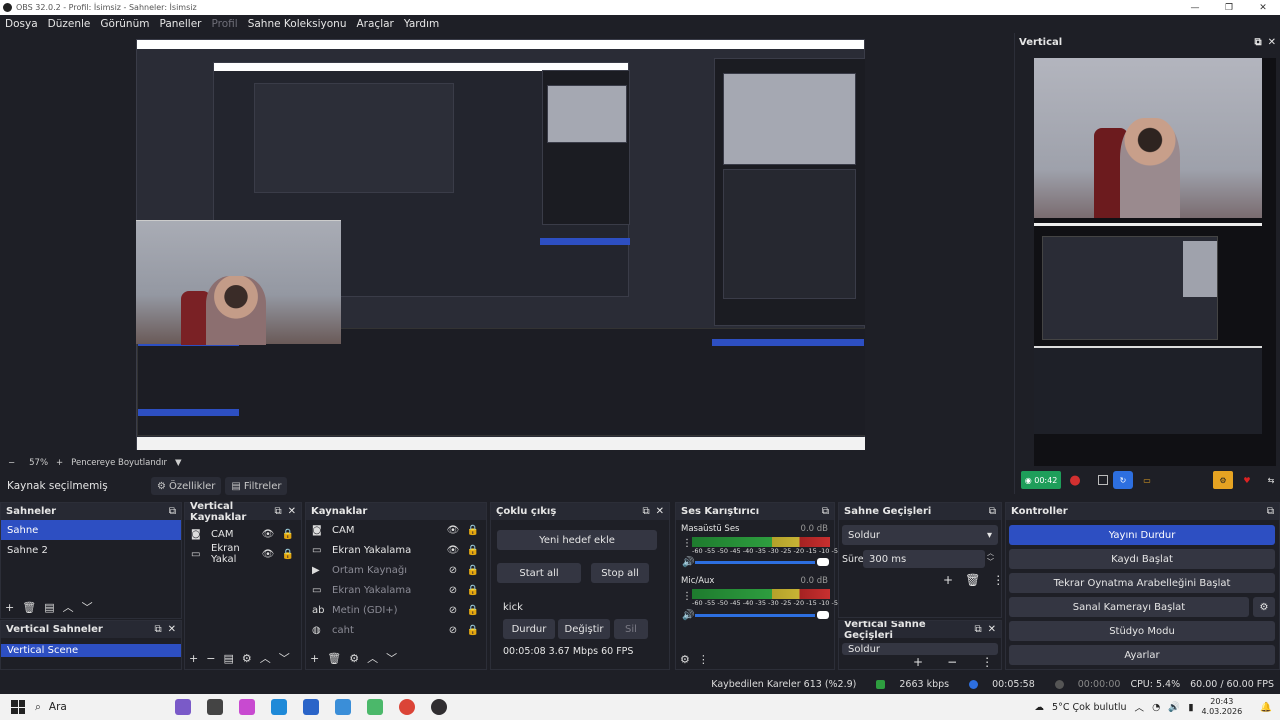  I want to click on store-icon, so click(310, 707).